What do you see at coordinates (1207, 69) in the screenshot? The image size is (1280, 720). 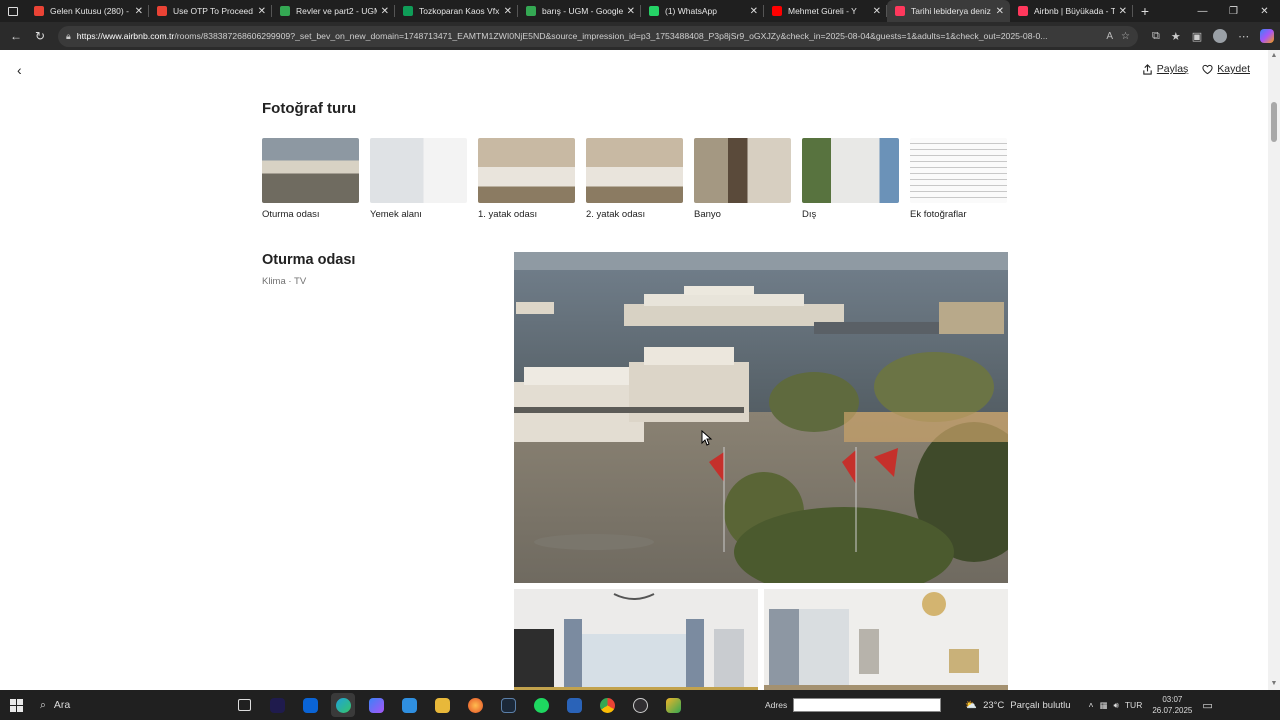 I see `heart-icon` at bounding box center [1207, 69].